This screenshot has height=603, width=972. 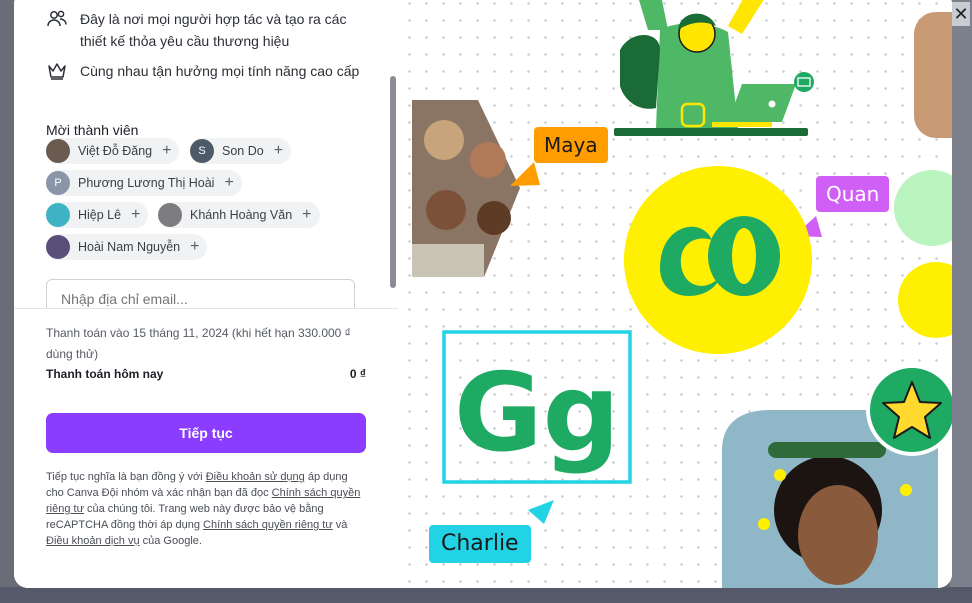 I want to click on logo-o-inner, so click(x=744, y=256).